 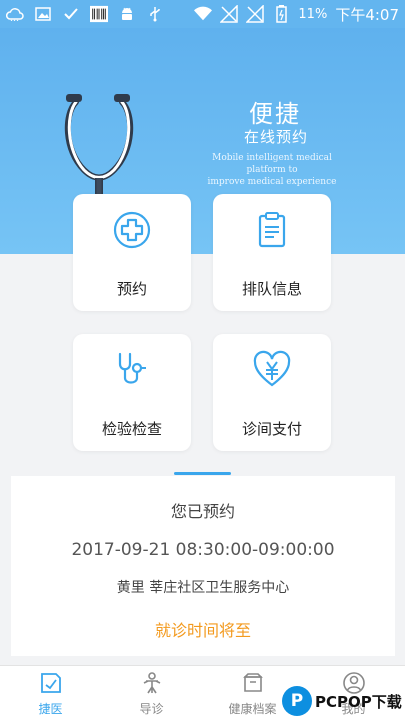 What do you see at coordinates (252, 682) in the screenshot?
I see `archive-icon` at bounding box center [252, 682].